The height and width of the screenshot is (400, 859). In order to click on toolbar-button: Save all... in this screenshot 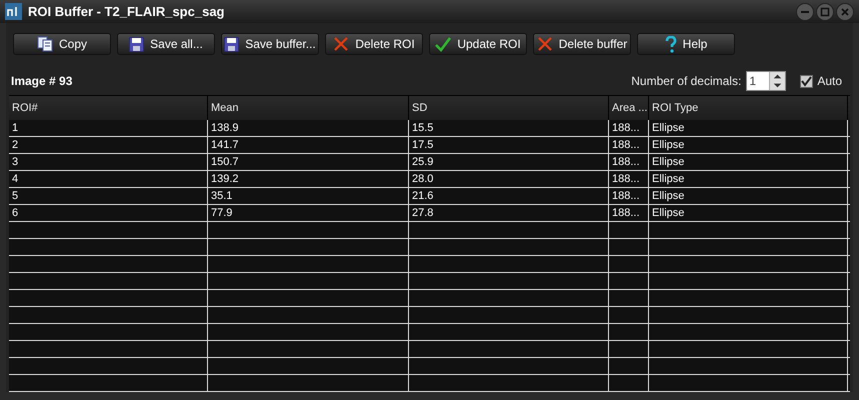, I will do `click(166, 44)`.